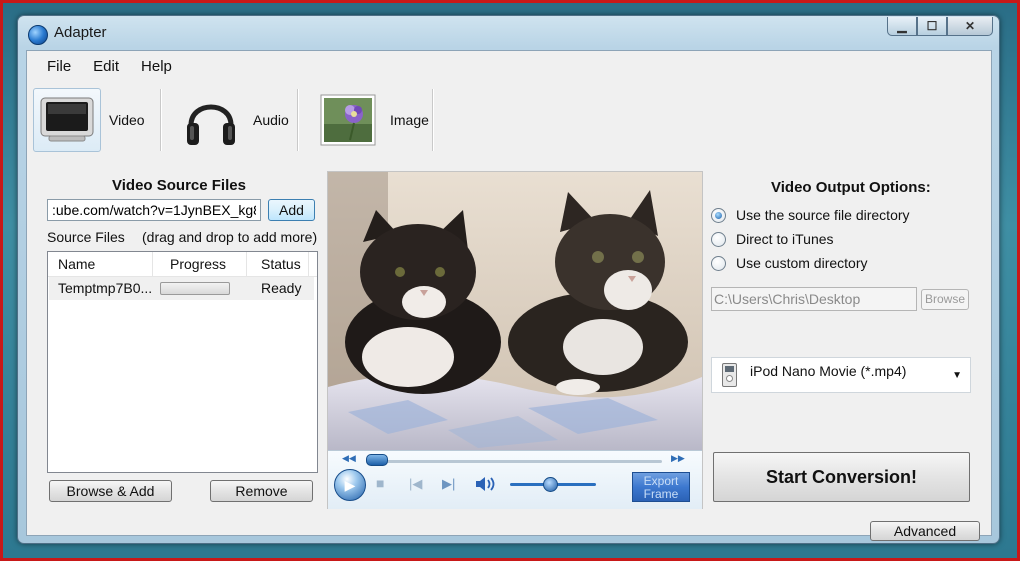 This screenshot has width=1020, height=561. Describe the element at coordinates (198, 264) in the screenshot. I see `column-progress: Progress` at that location.